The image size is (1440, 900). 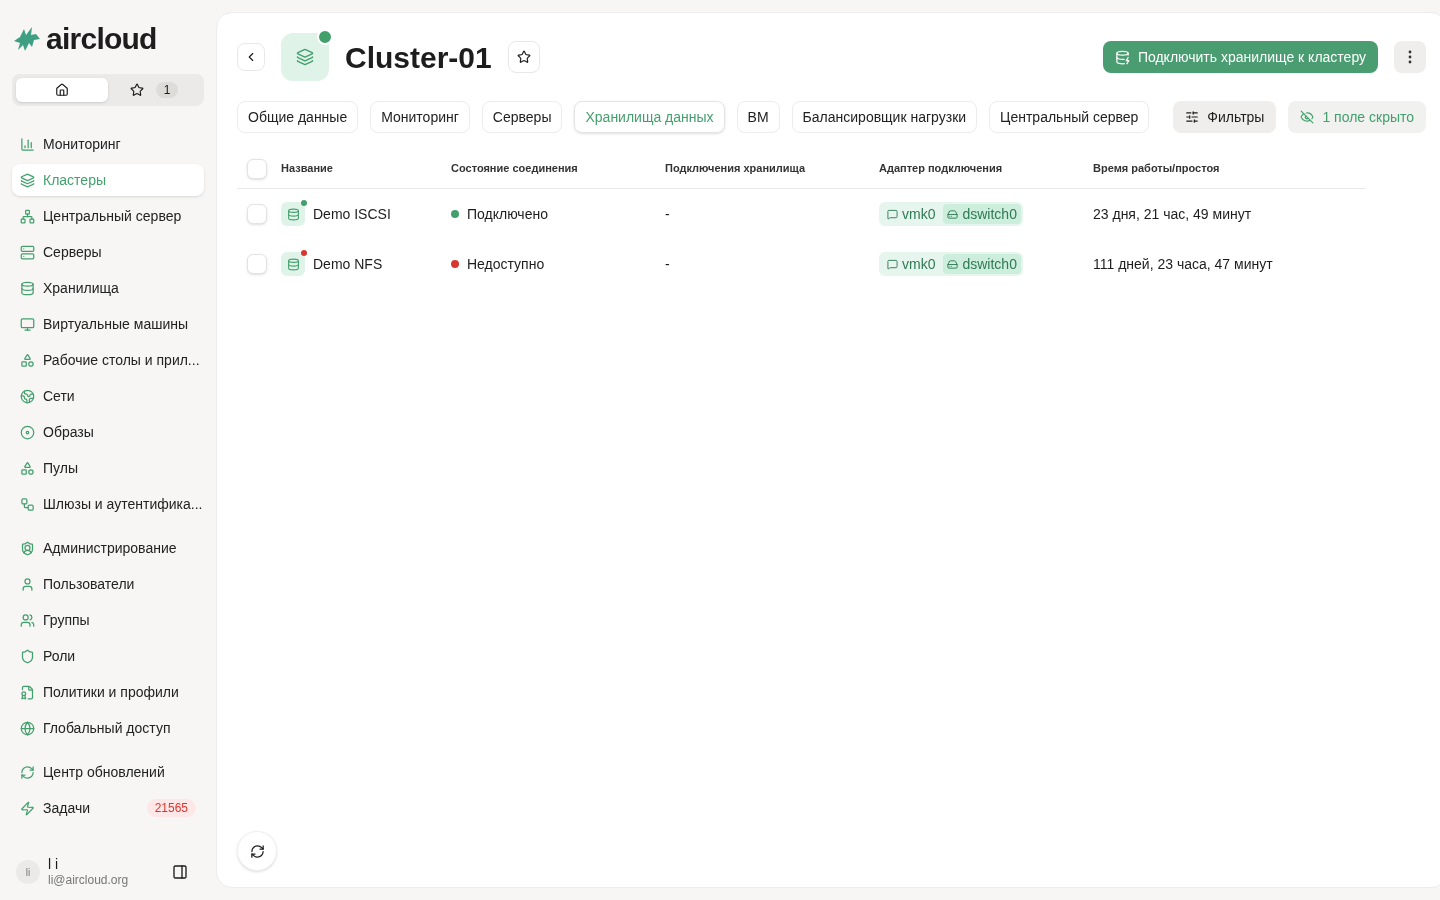 What do you see at coordinates (167, 90) in the screenshot?
I see `favorites-count: 1` at bounding box center [167, 90].